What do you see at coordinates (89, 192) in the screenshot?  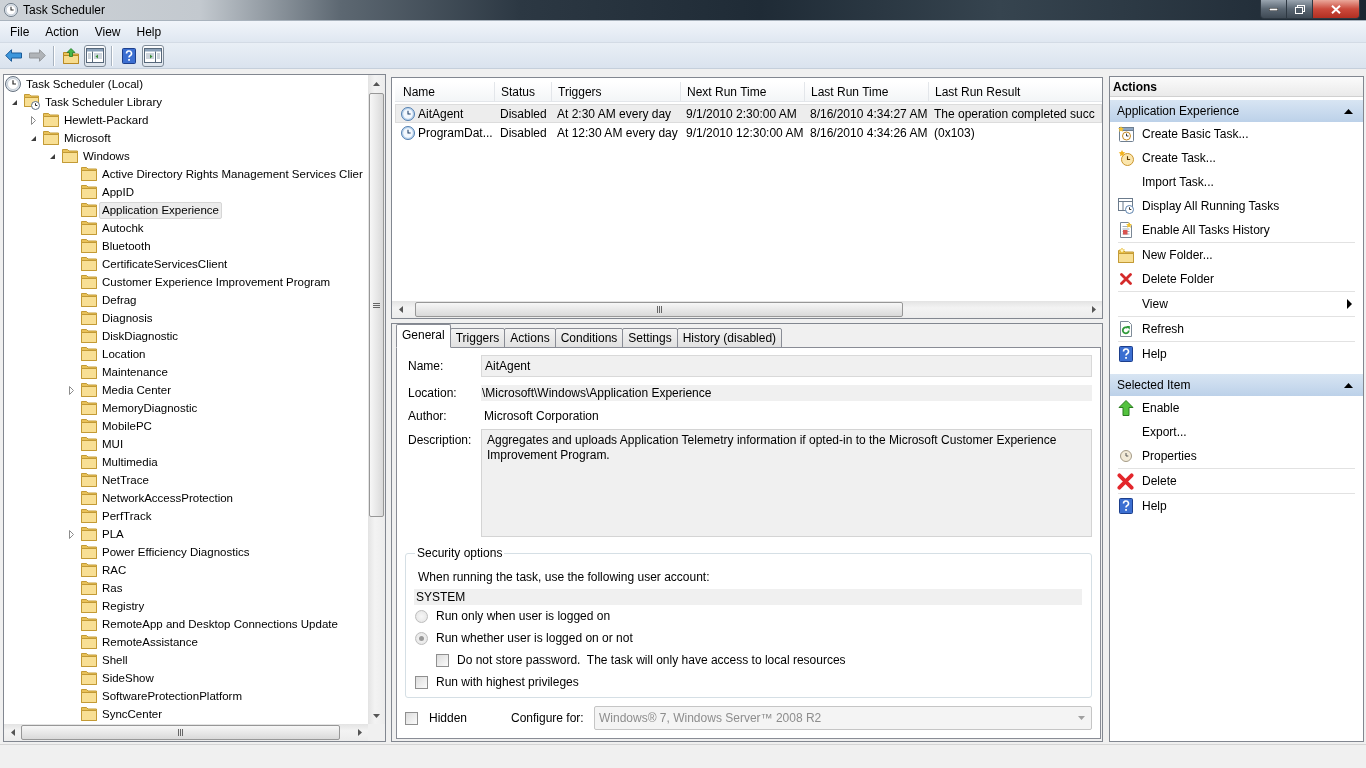 I see `folder-icon` at bounding box center [89, 192].